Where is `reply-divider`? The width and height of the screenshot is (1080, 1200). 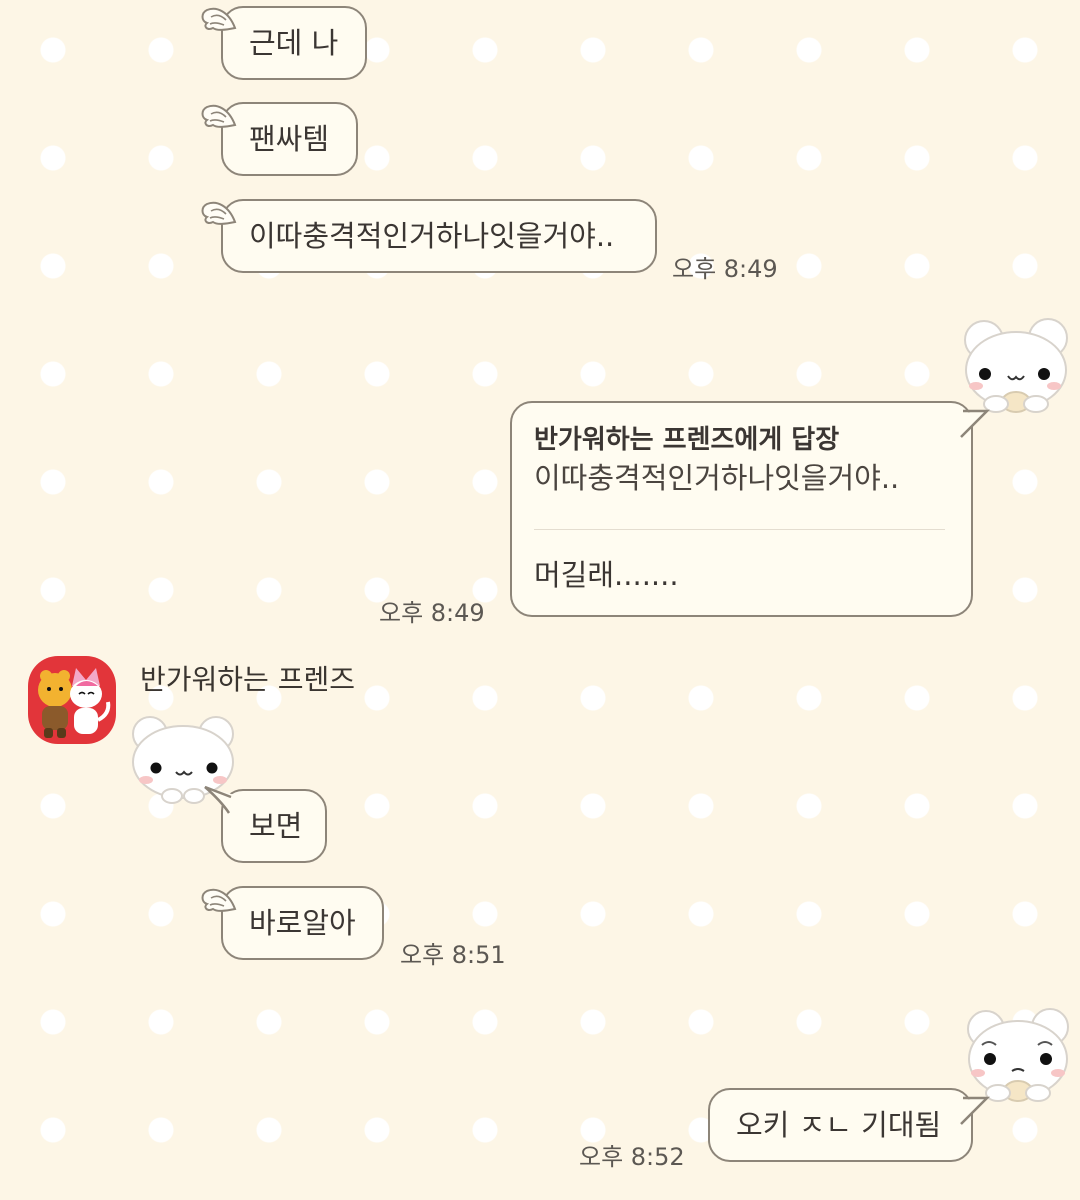
reply-divider is located at coordinates (739, 529).